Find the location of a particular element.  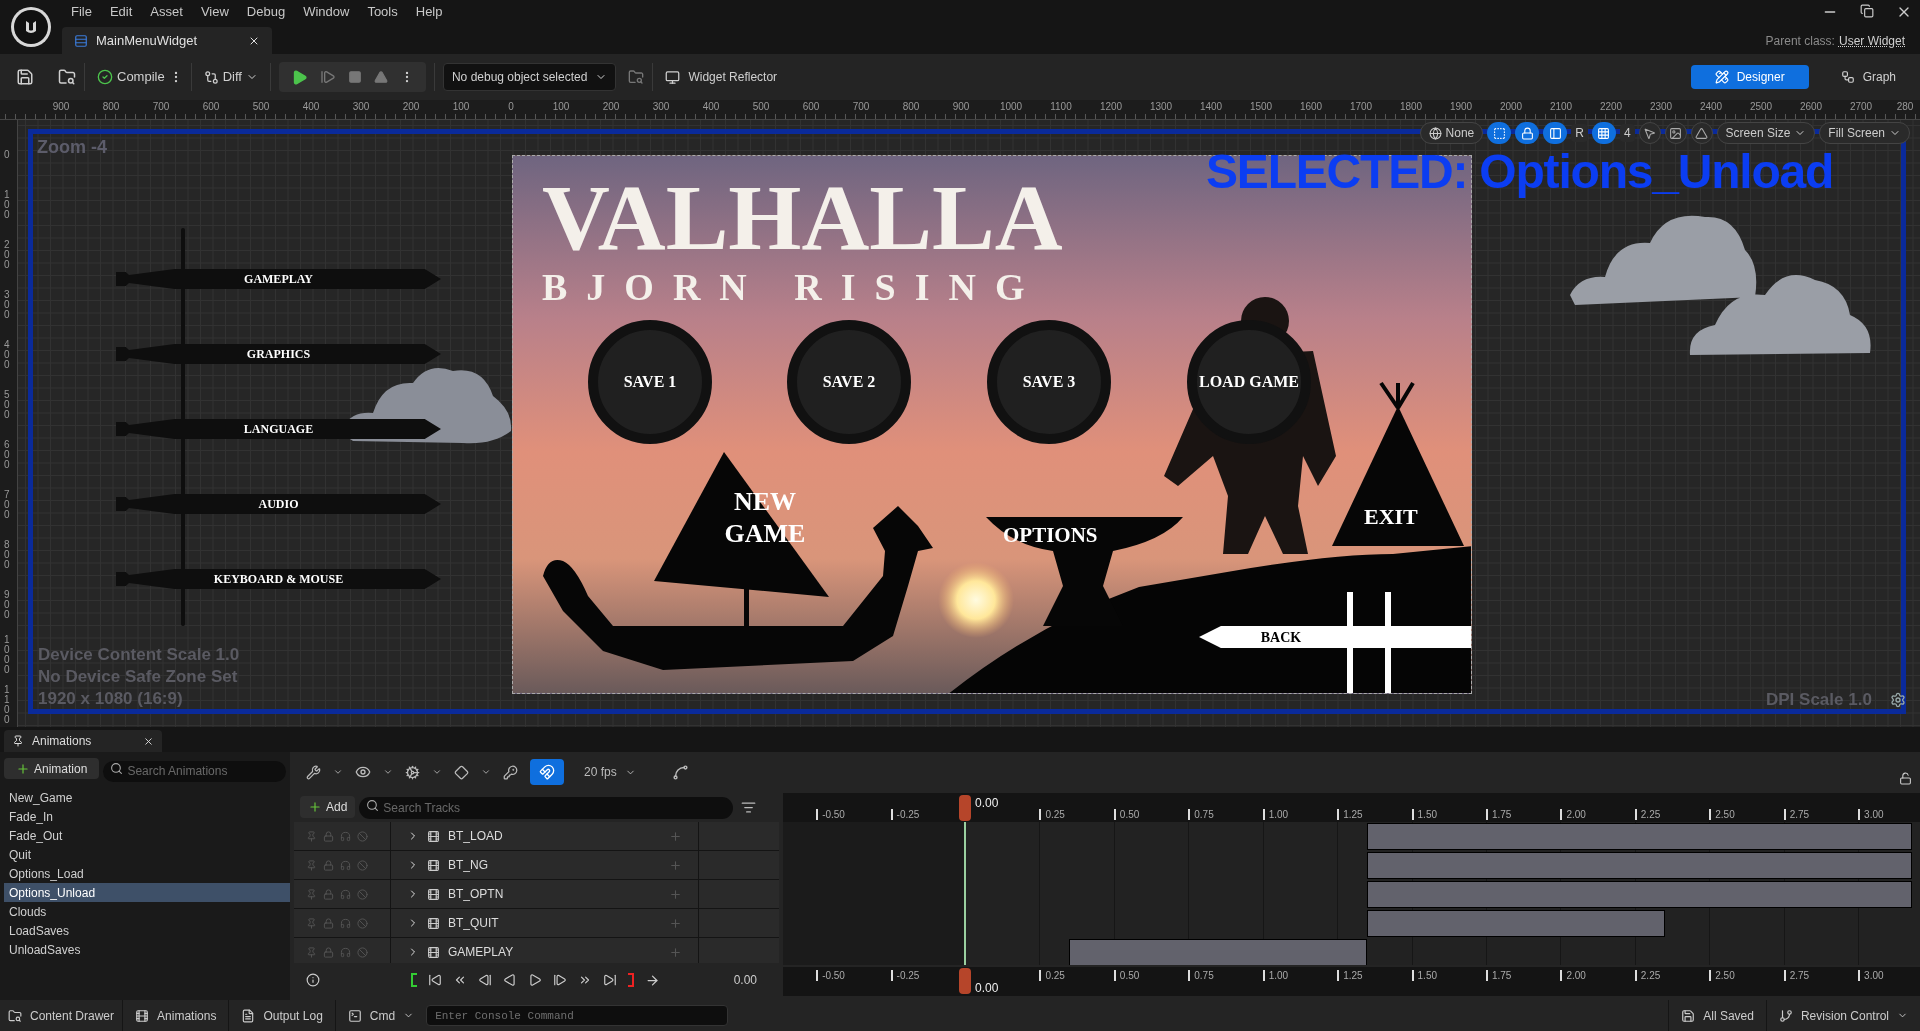

next-key-icon is located at coordinates (585, 980).